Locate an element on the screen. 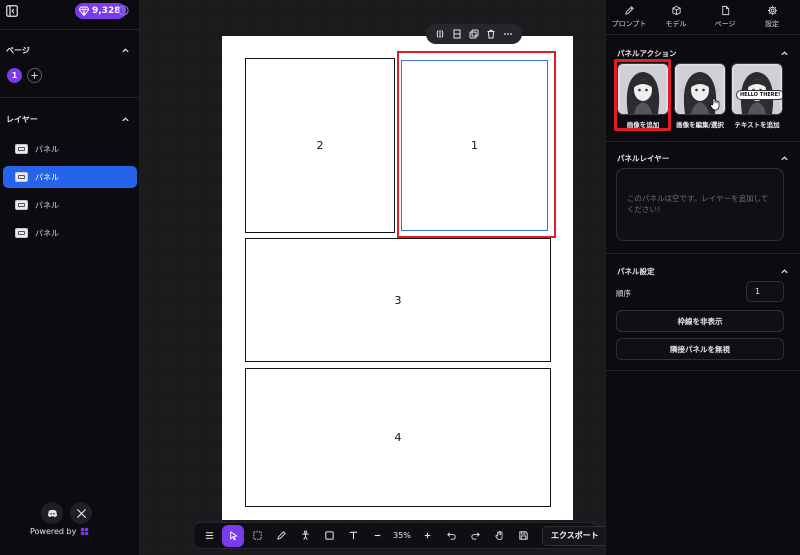 The height and width of the screenshot is (555, 800). zoom-in-button is located at coordinates (427, 536).